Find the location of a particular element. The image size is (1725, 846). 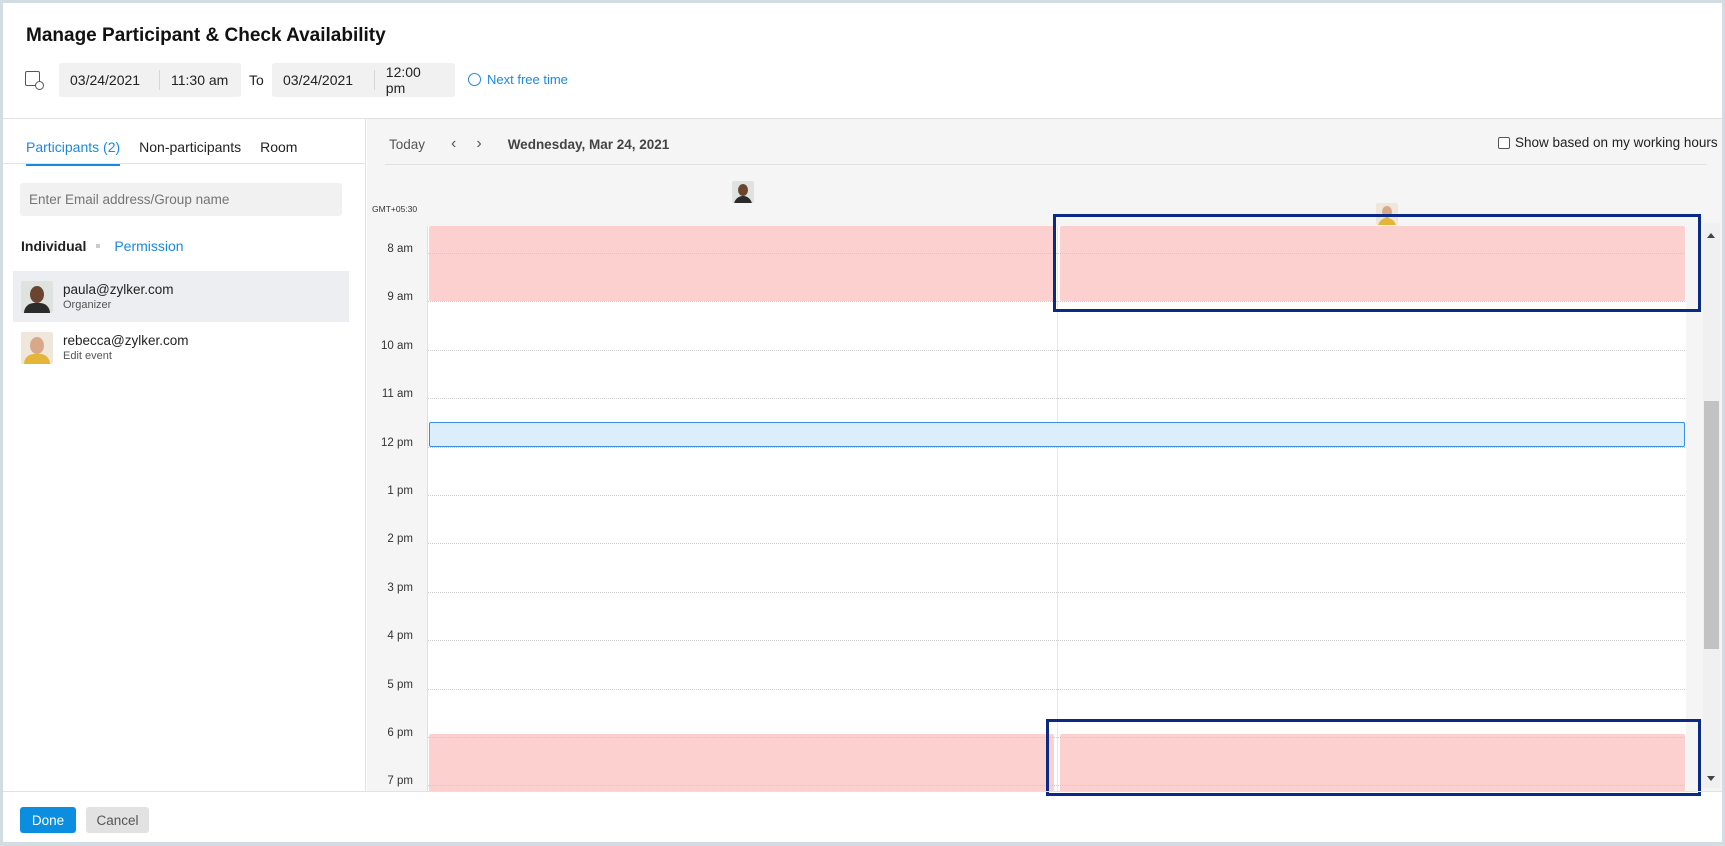

prev-day-icon: ‹ is located at coordinates (453, 144).